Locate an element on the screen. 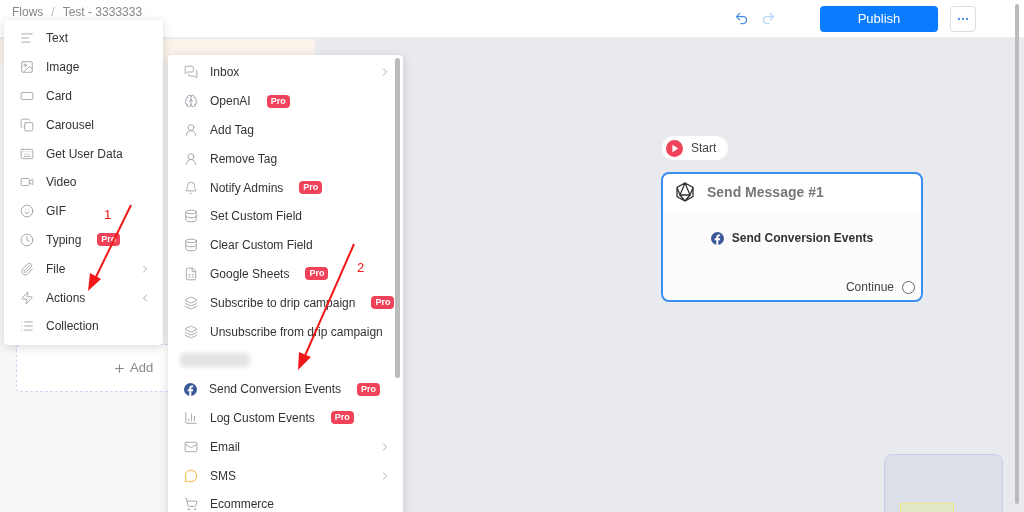 This screenshot has width=1024, height=512. blurred-item is located at coordinates (215, 360).